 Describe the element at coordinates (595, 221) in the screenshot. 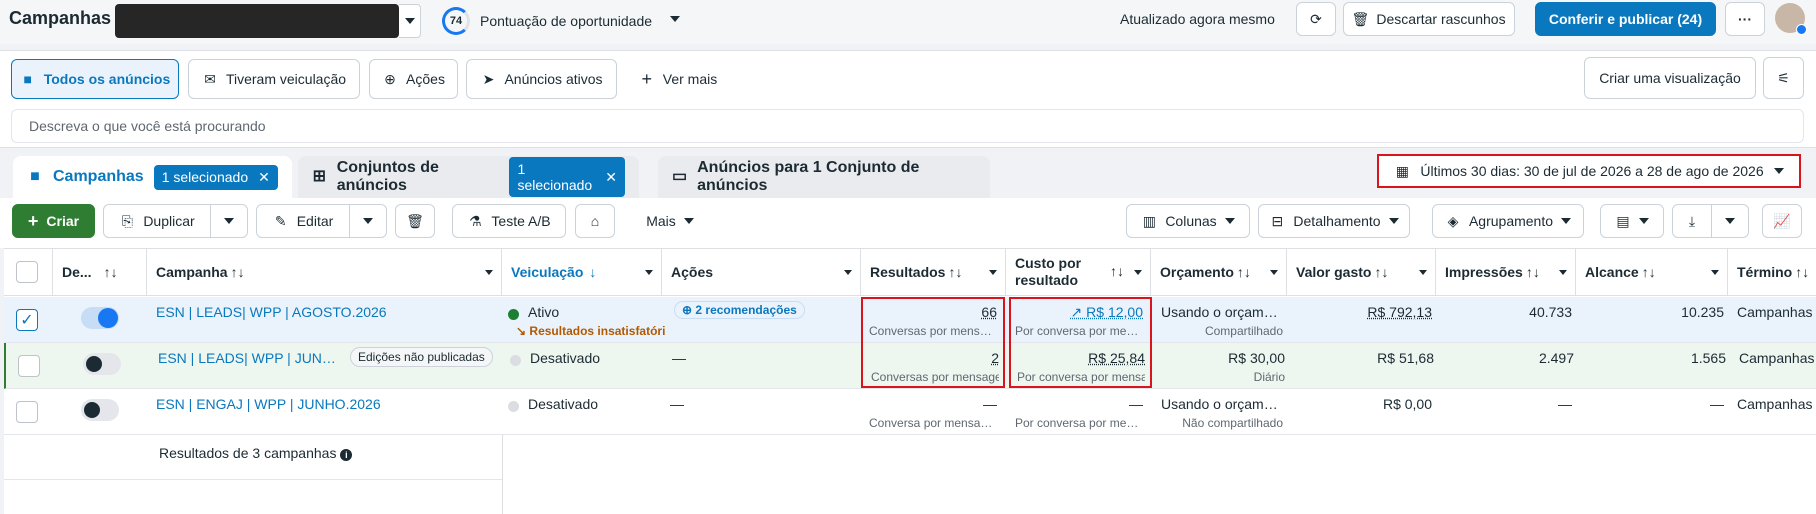

I see `tag-button: ⌂` at that location.